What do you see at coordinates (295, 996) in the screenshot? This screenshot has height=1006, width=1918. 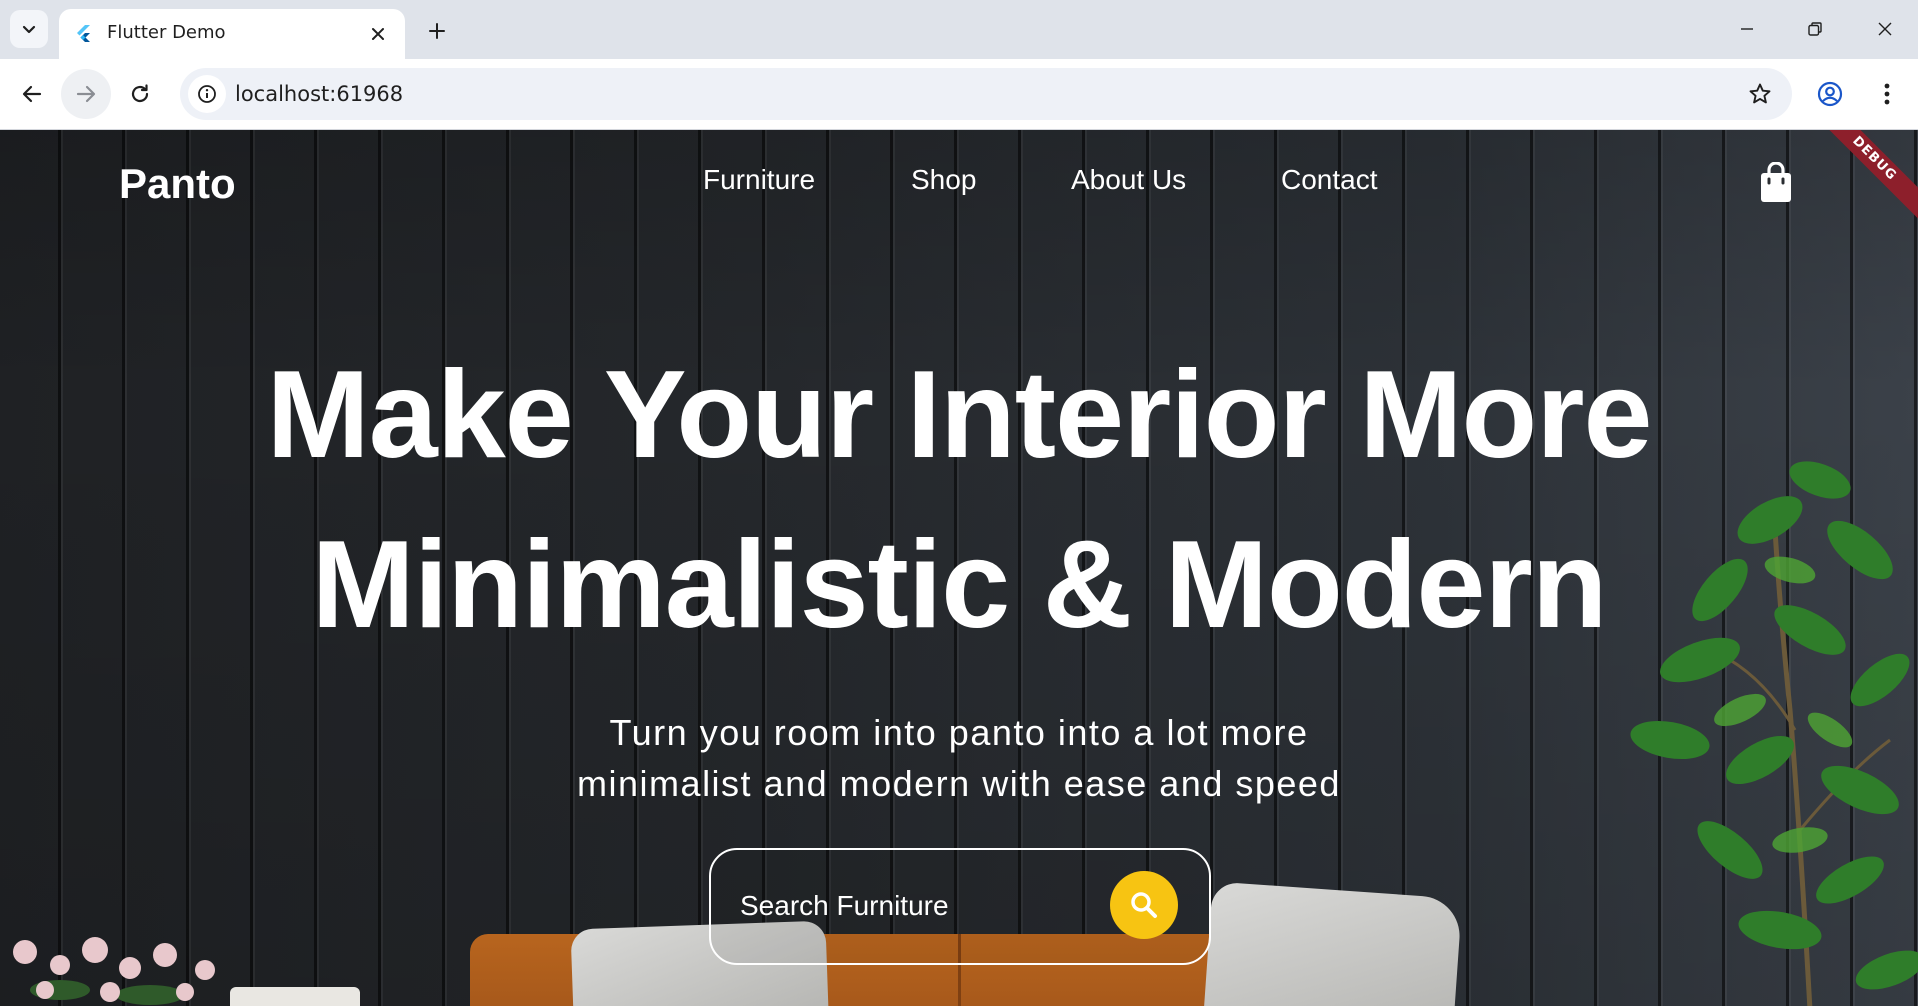 I see `vase-image` at bounding box center [295, 996].